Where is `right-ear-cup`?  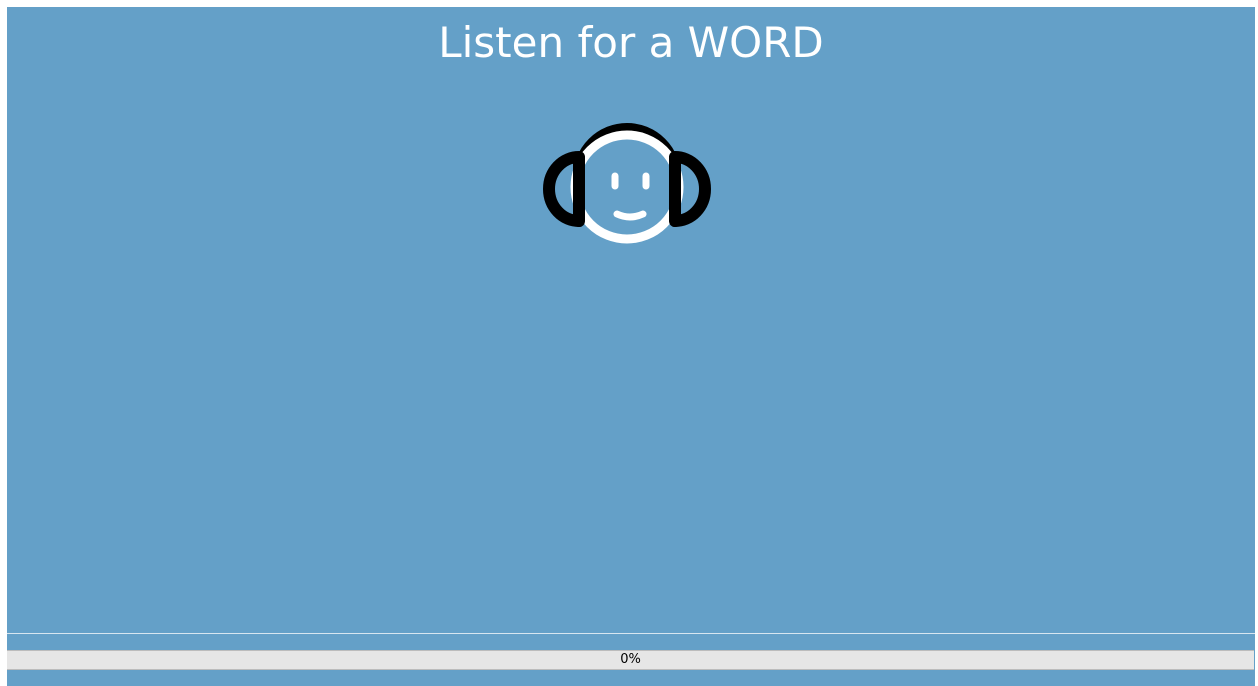
right-ear-cup is located at coordinates (690, 189).